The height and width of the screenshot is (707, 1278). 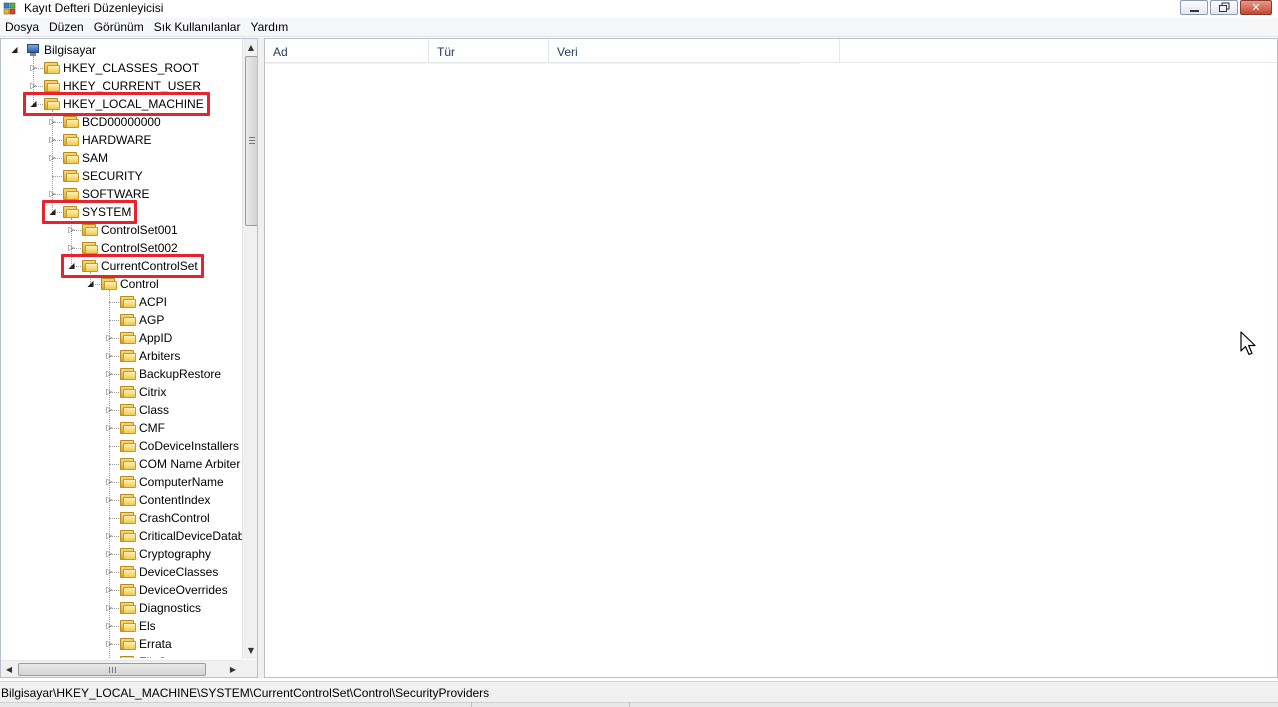 I want to click on menu-edit: Düzen, so click(x=66, y=27).